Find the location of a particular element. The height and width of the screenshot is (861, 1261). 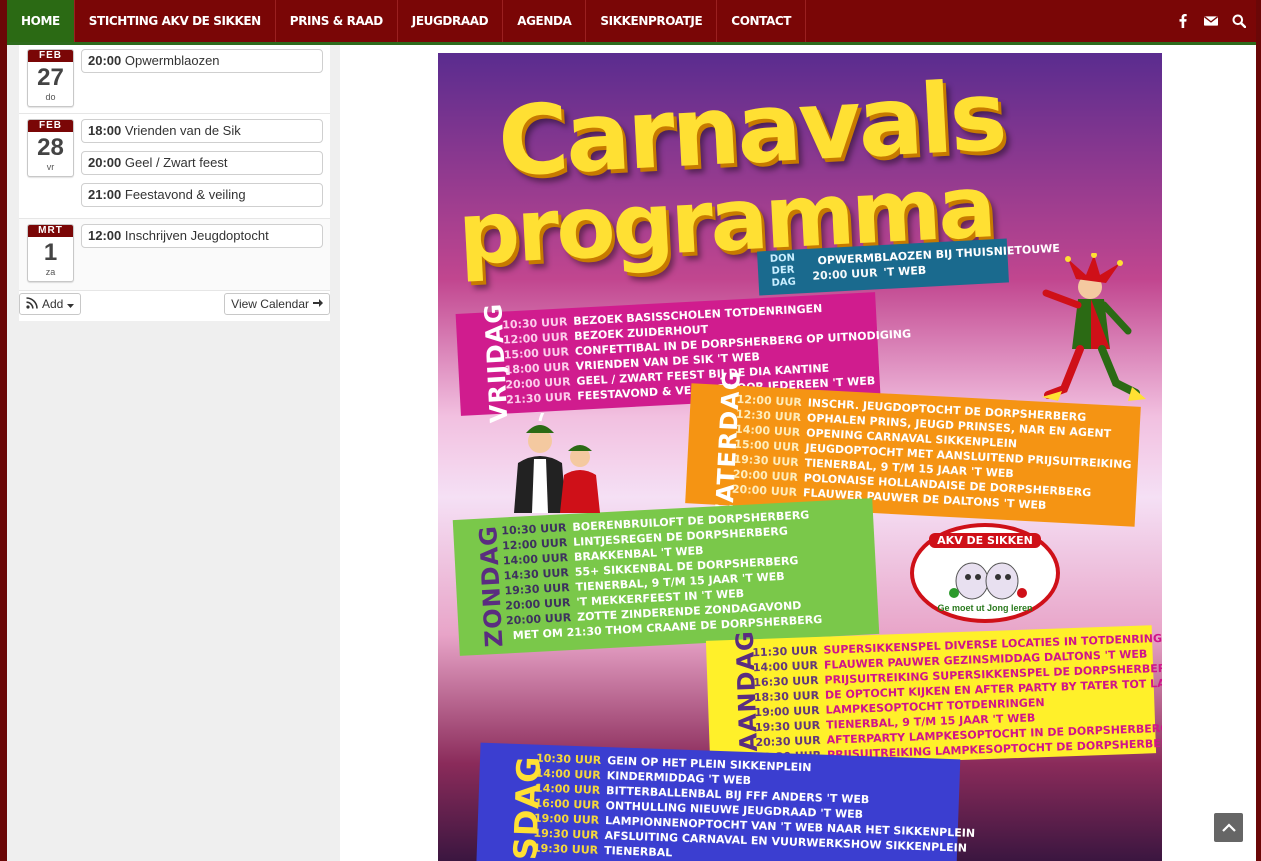

calendar-event: 12:00 Inschrijven Jeugdoptocht is located at coordinates (202, 236).